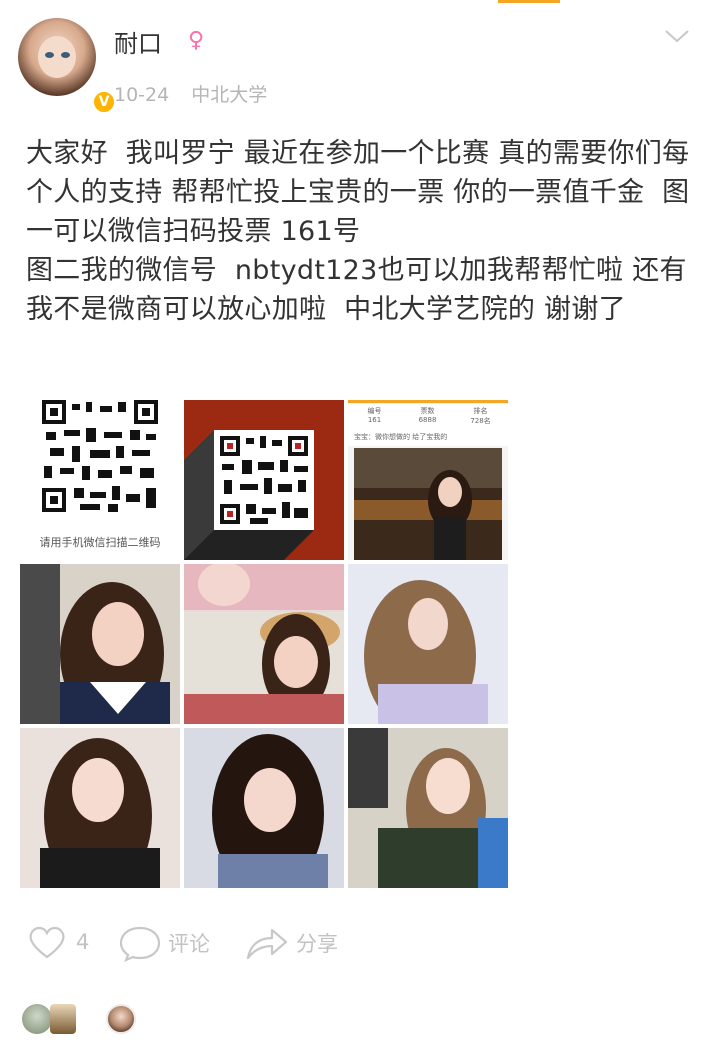 The height and width of the screenshot is (1051, 716). What do you see at coordinates (428, 480) in the screenshot?
I see `image-vote-screenshot: 编号 票数 排名 161 6888 728名 宝宝：微你想做的 给了宝我的` at bounding box center [428, 480].